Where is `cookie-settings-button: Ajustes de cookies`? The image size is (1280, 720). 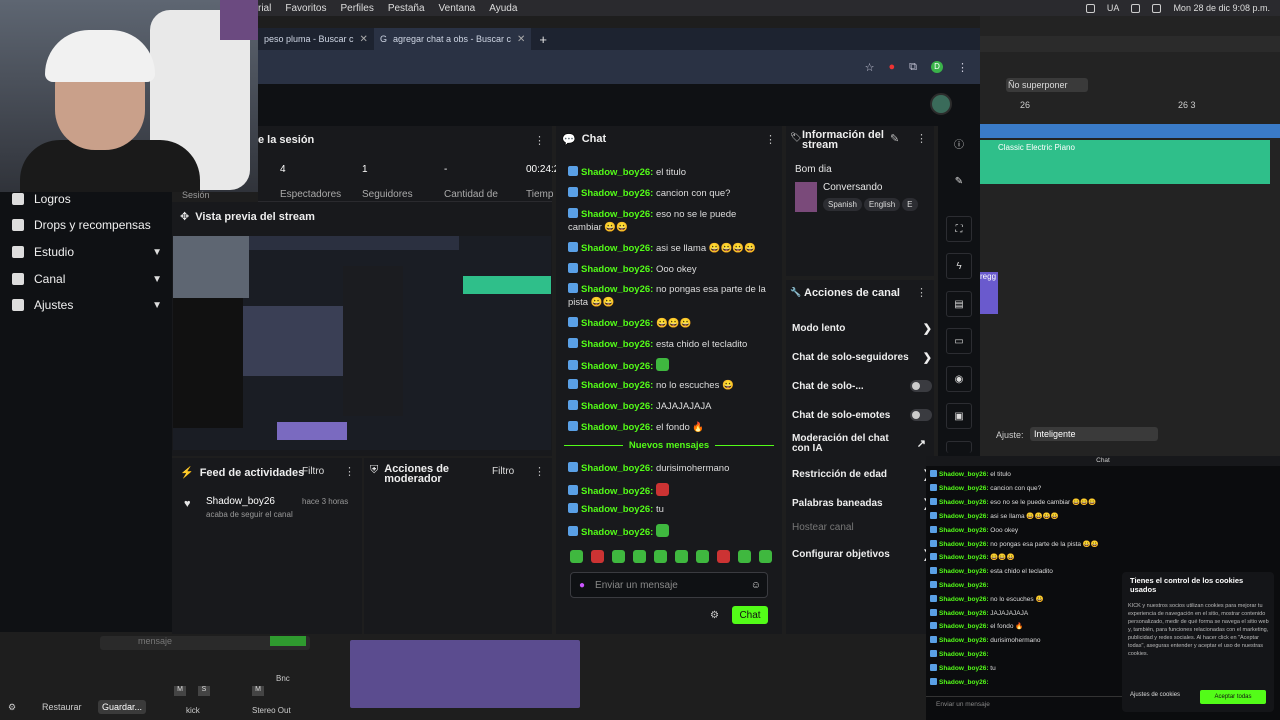 cookie-settings-button: Ajustes de cookies is located at coordinates (1155, 695).